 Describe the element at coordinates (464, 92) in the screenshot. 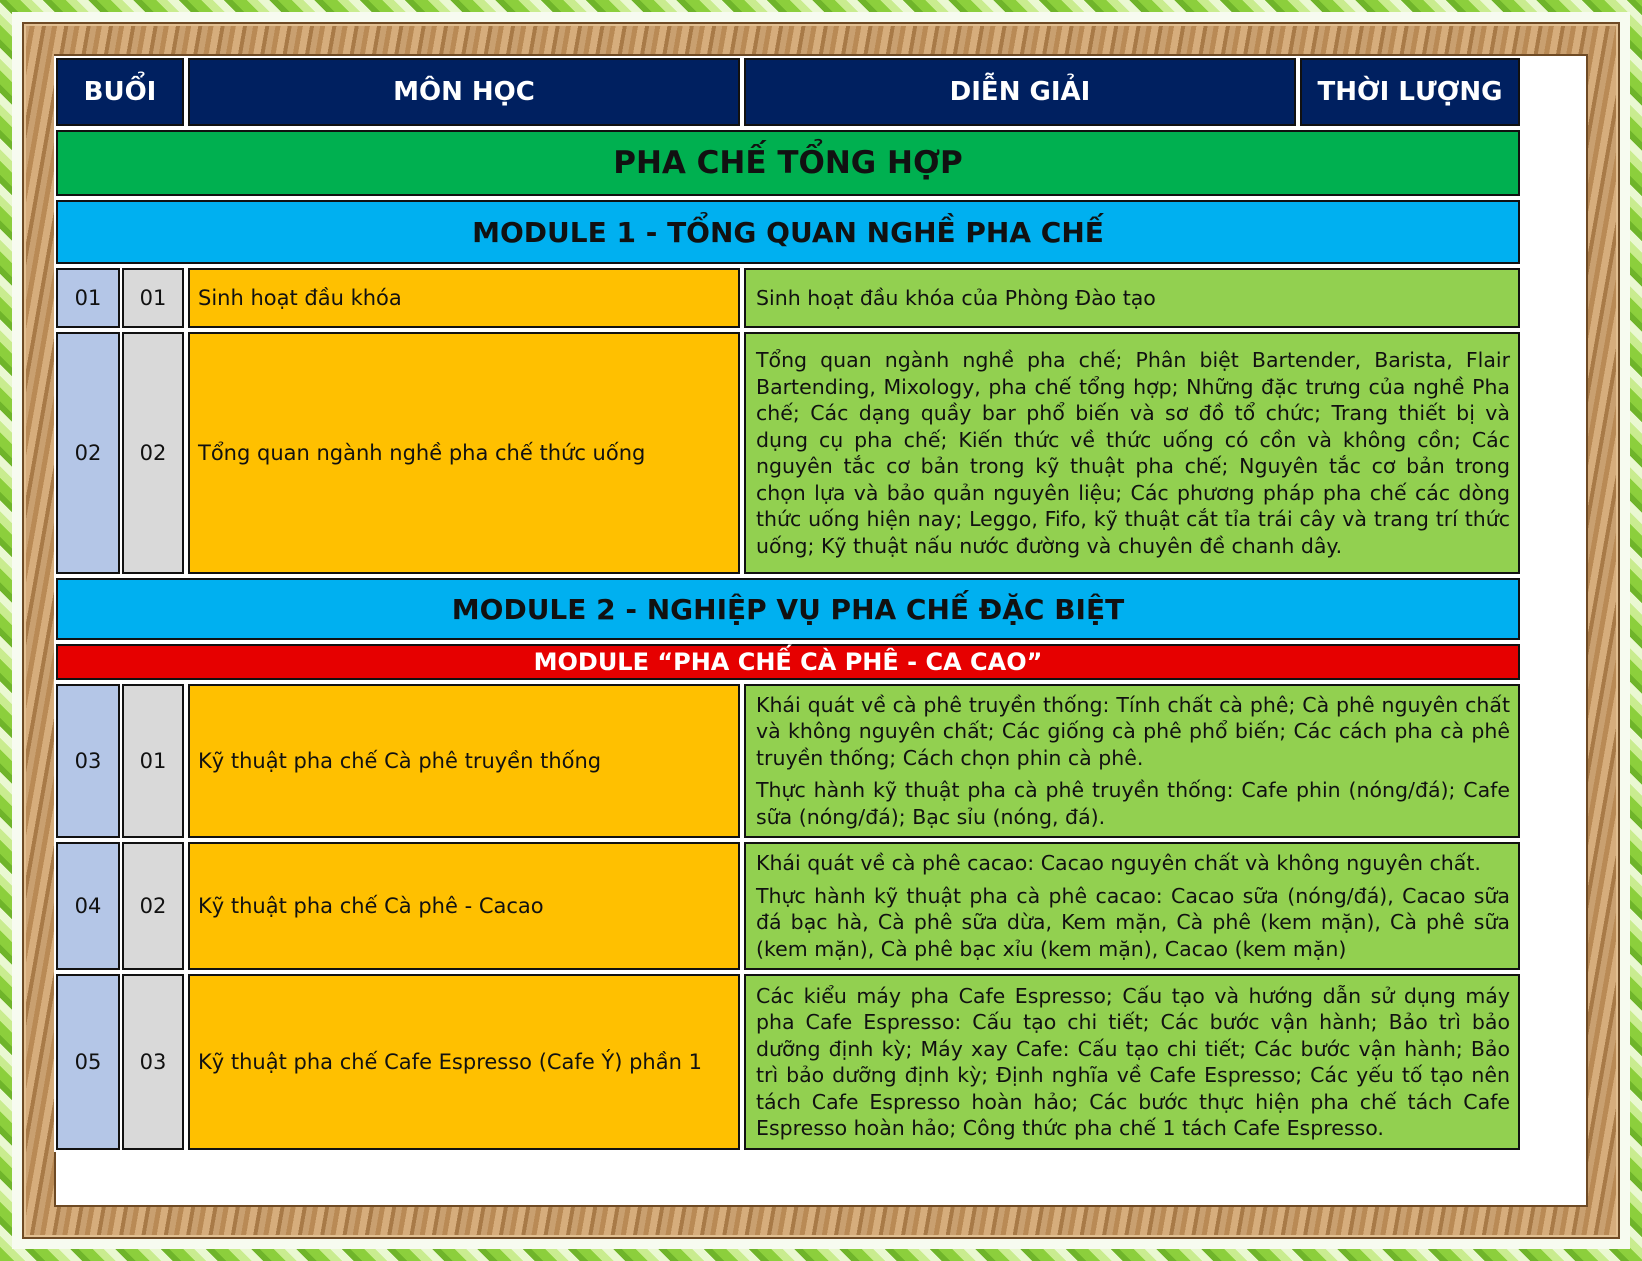

I see `header-subject: MÔN HỌC` at that location.